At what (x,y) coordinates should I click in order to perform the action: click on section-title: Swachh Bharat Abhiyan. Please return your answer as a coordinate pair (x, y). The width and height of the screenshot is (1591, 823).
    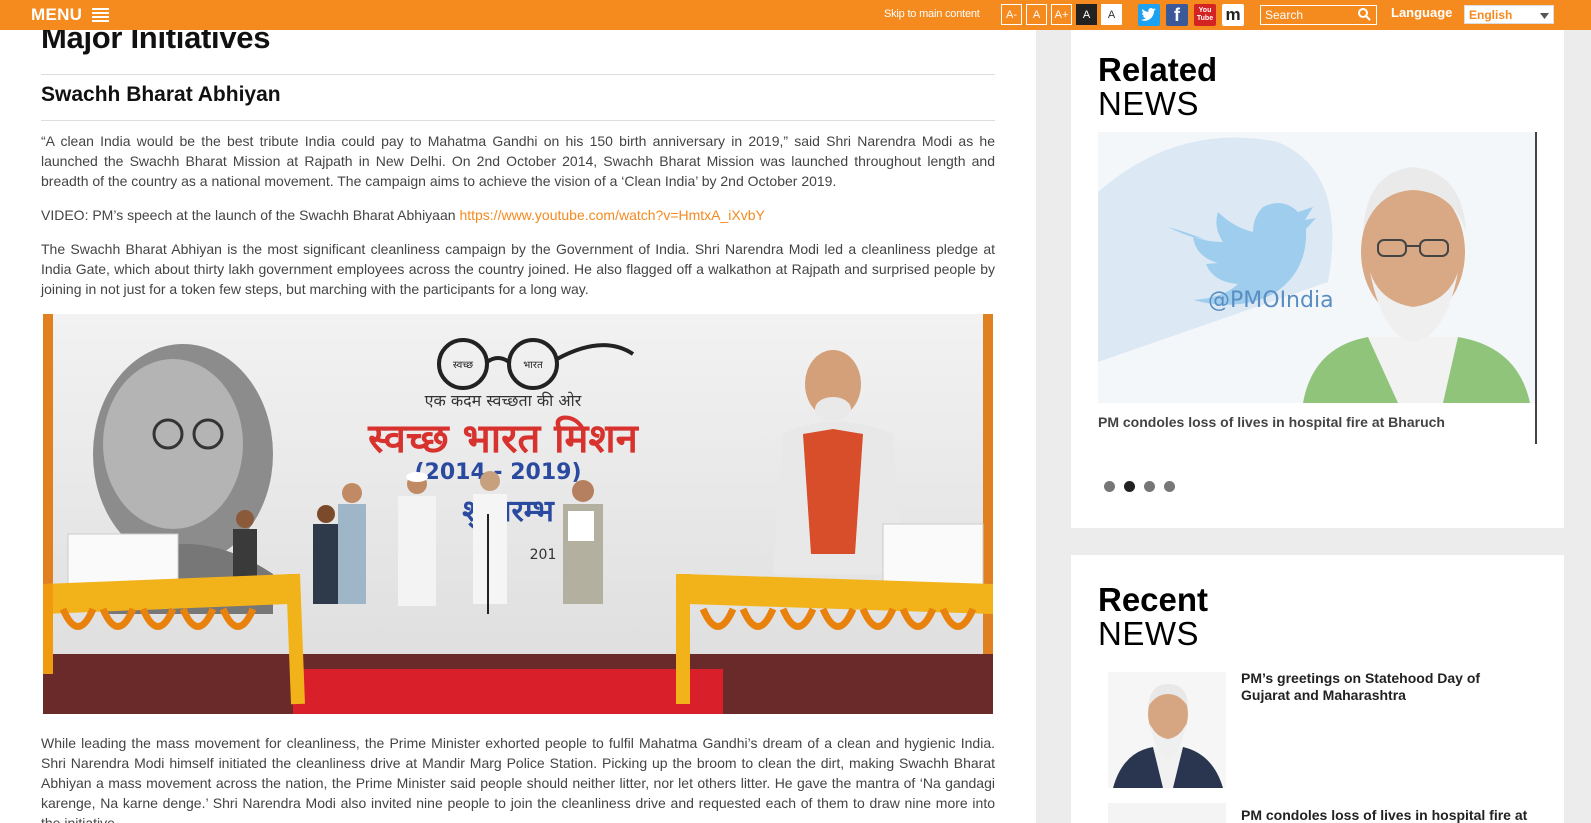
    Looking at the image, I should click on (161, 94).